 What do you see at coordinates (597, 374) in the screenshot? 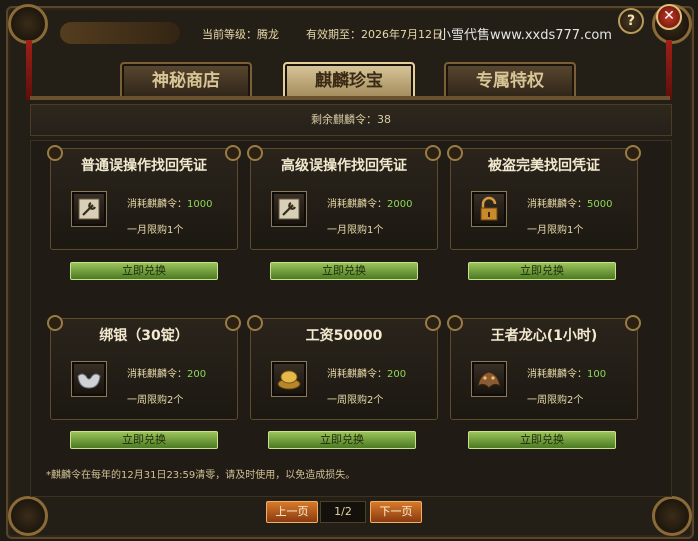
I see `cost-value: 100` at bounding box center [597, 374].